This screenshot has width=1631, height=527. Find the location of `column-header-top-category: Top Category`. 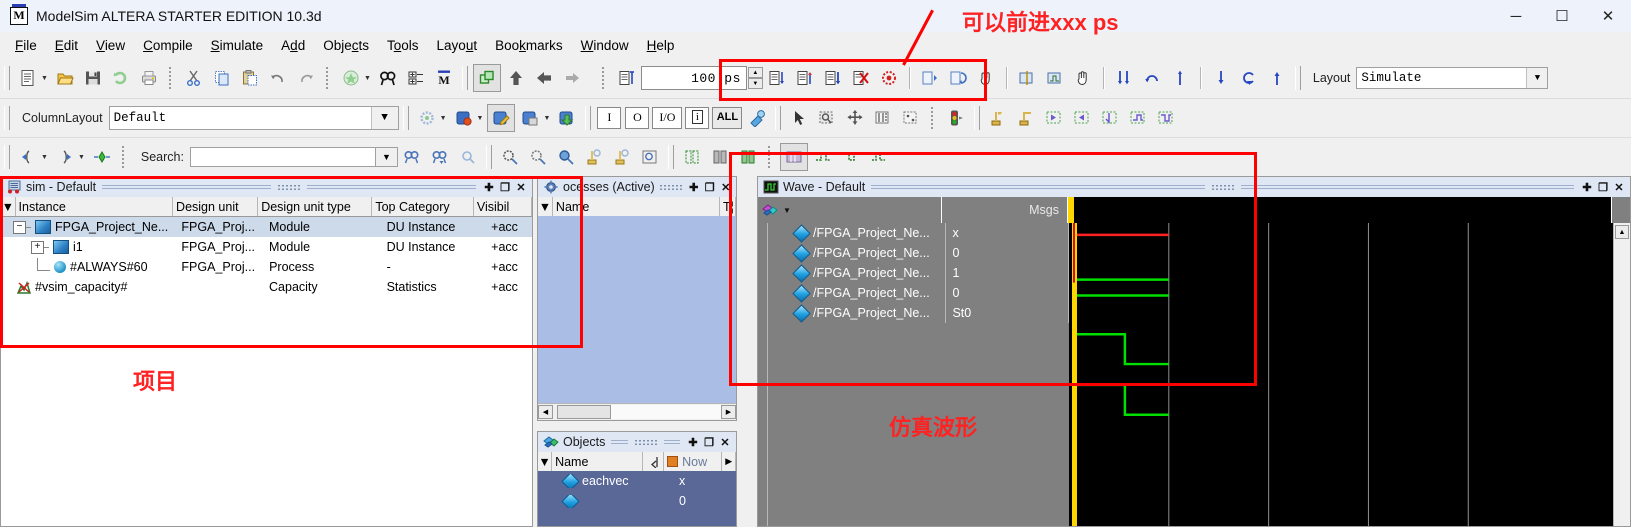

column-header-top-category: Top Category is located at coordinates (423, 206).